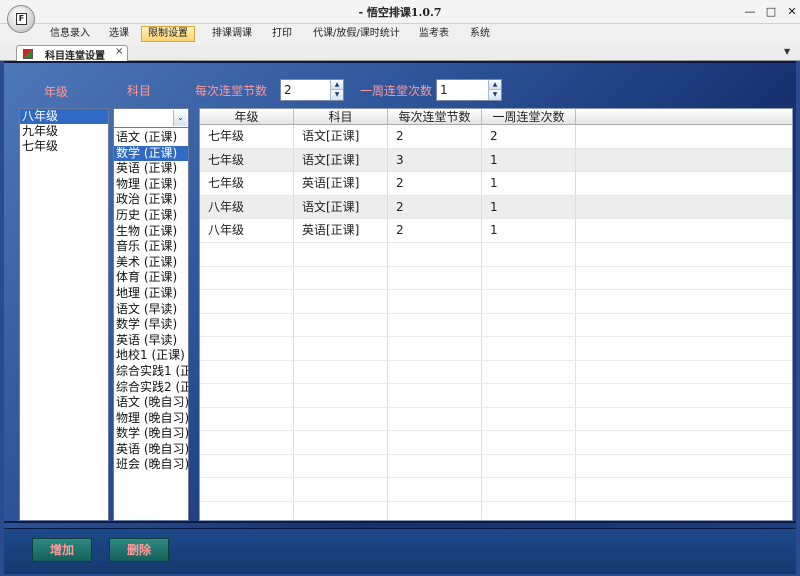  I want to click on menu-bar: 信息录入 选课 限制设置 排课调课 打印 代课/放假/课时统计 监考表 系统, so click(400, 34).